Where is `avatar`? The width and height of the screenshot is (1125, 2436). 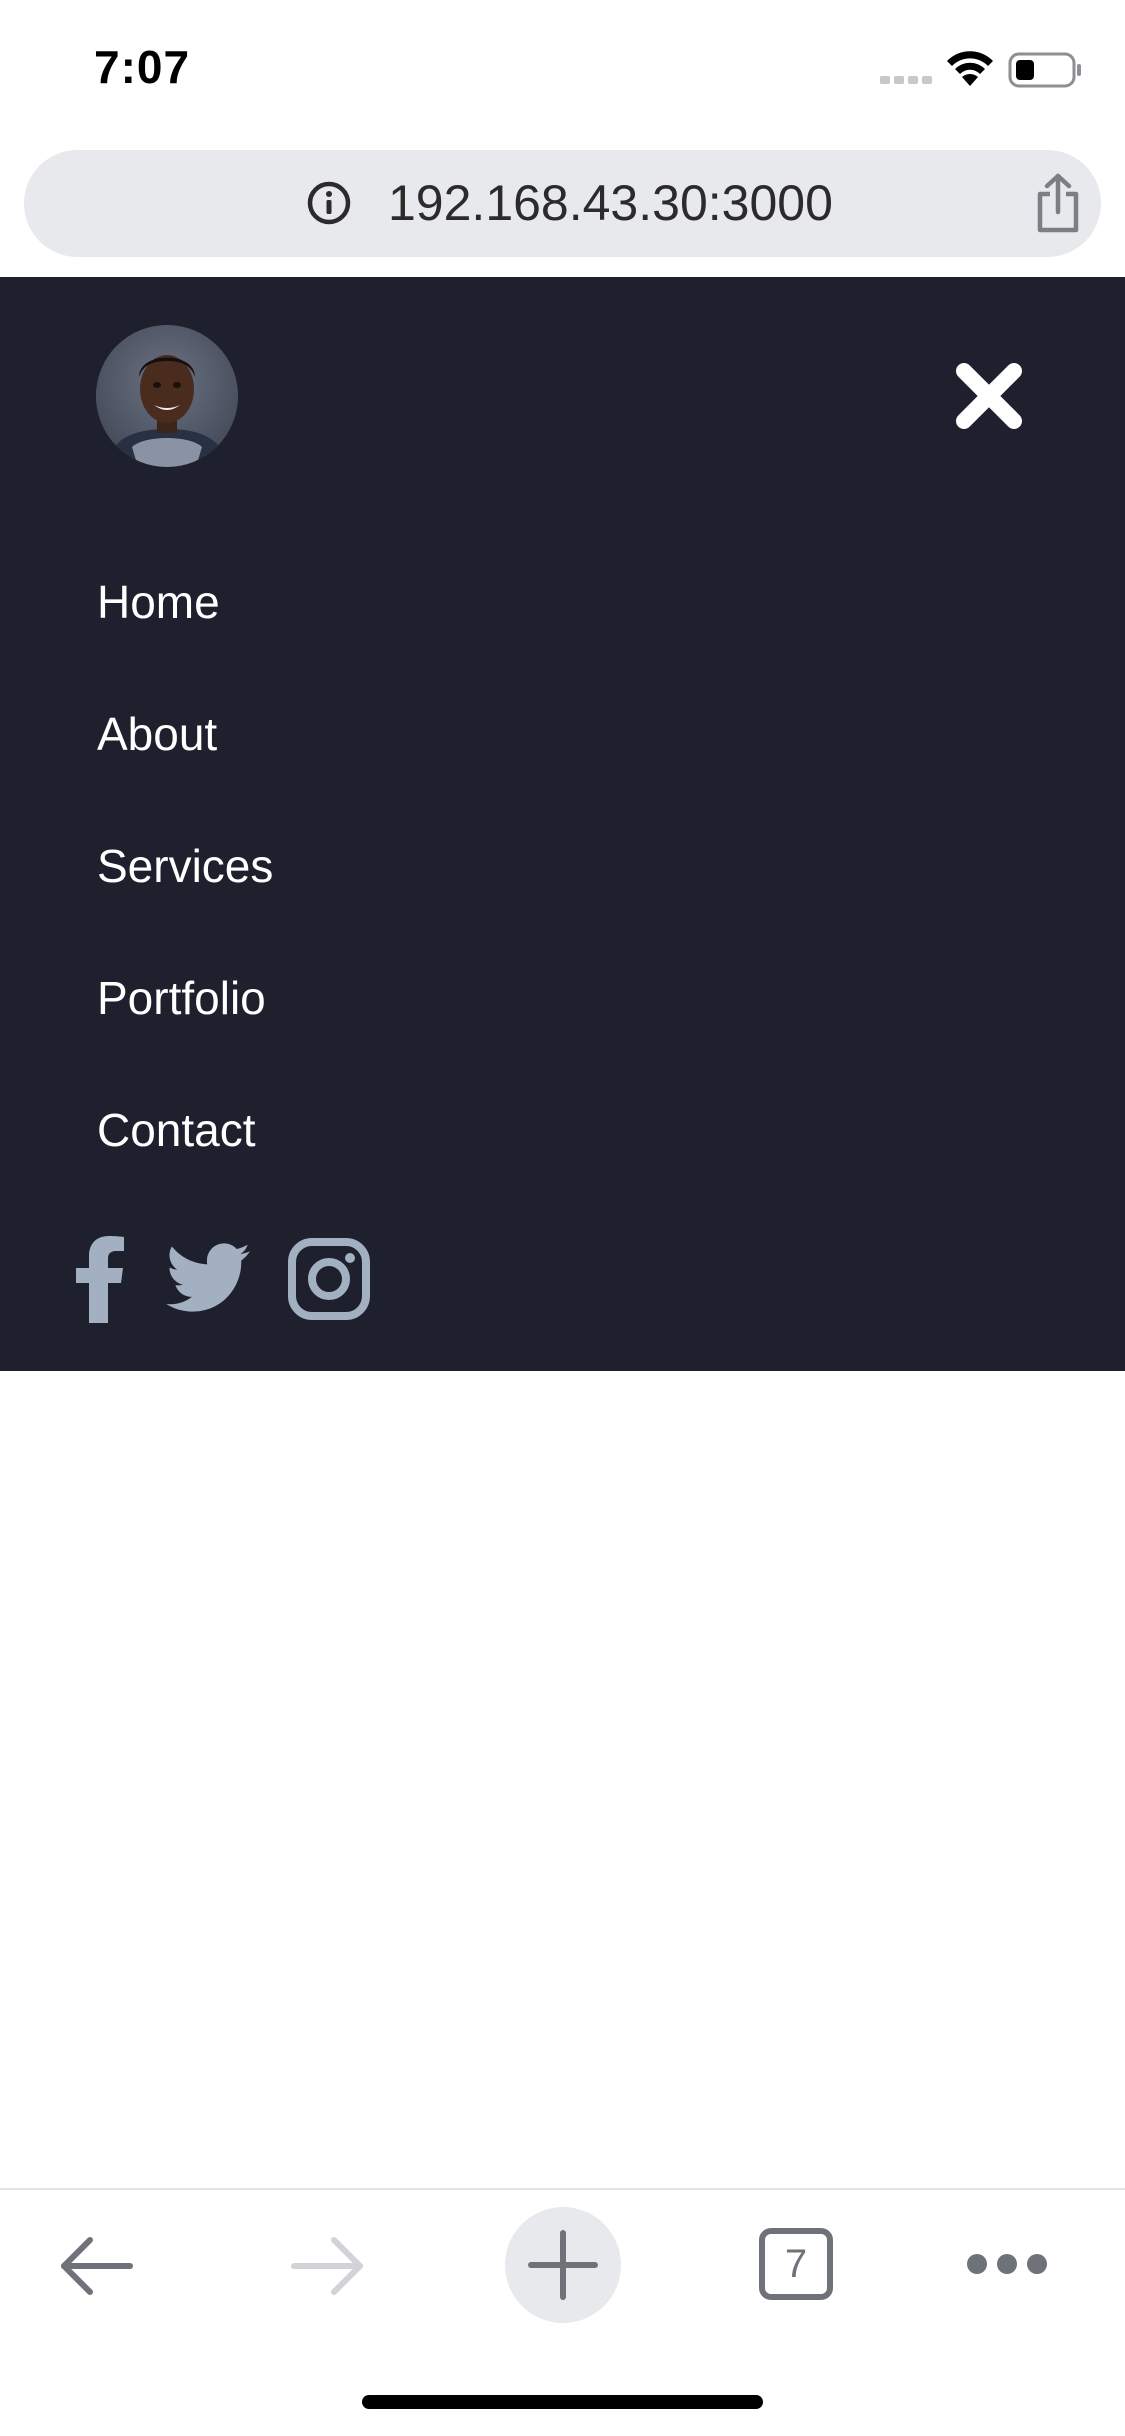 avatar is located at coordinates (167, 396).